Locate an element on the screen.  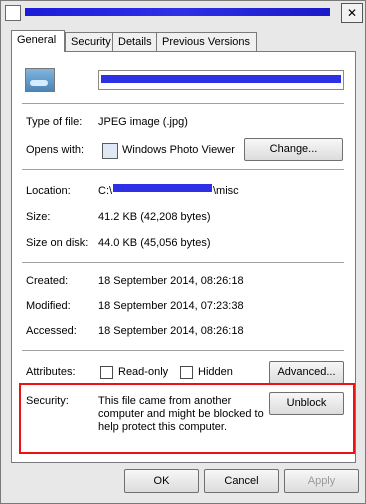
size-value: 41.2 KB (42,208 bytes) is located at coordinates (154, 217).